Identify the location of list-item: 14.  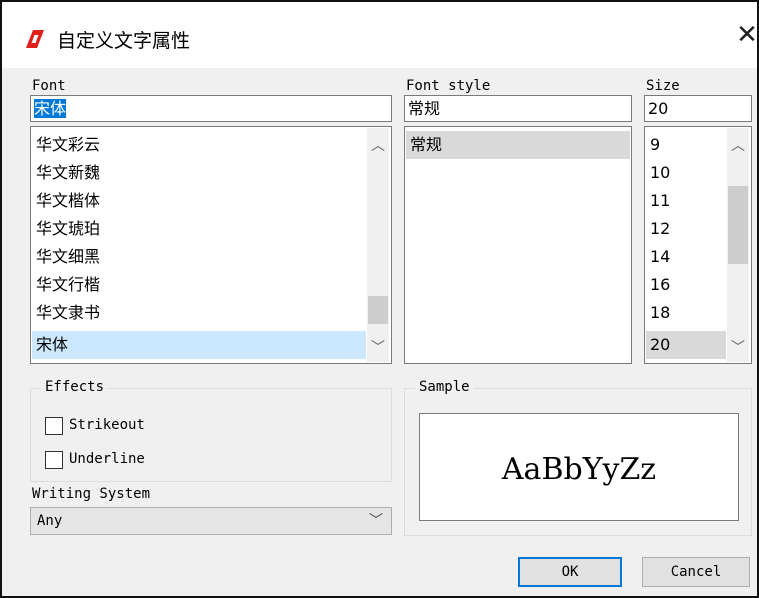
(686, 257).